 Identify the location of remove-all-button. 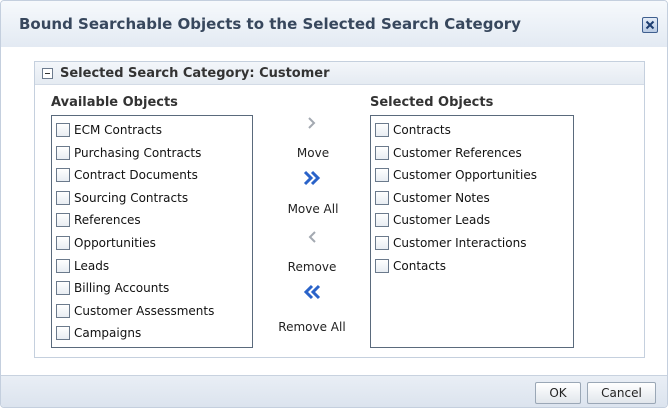
(312, 292).